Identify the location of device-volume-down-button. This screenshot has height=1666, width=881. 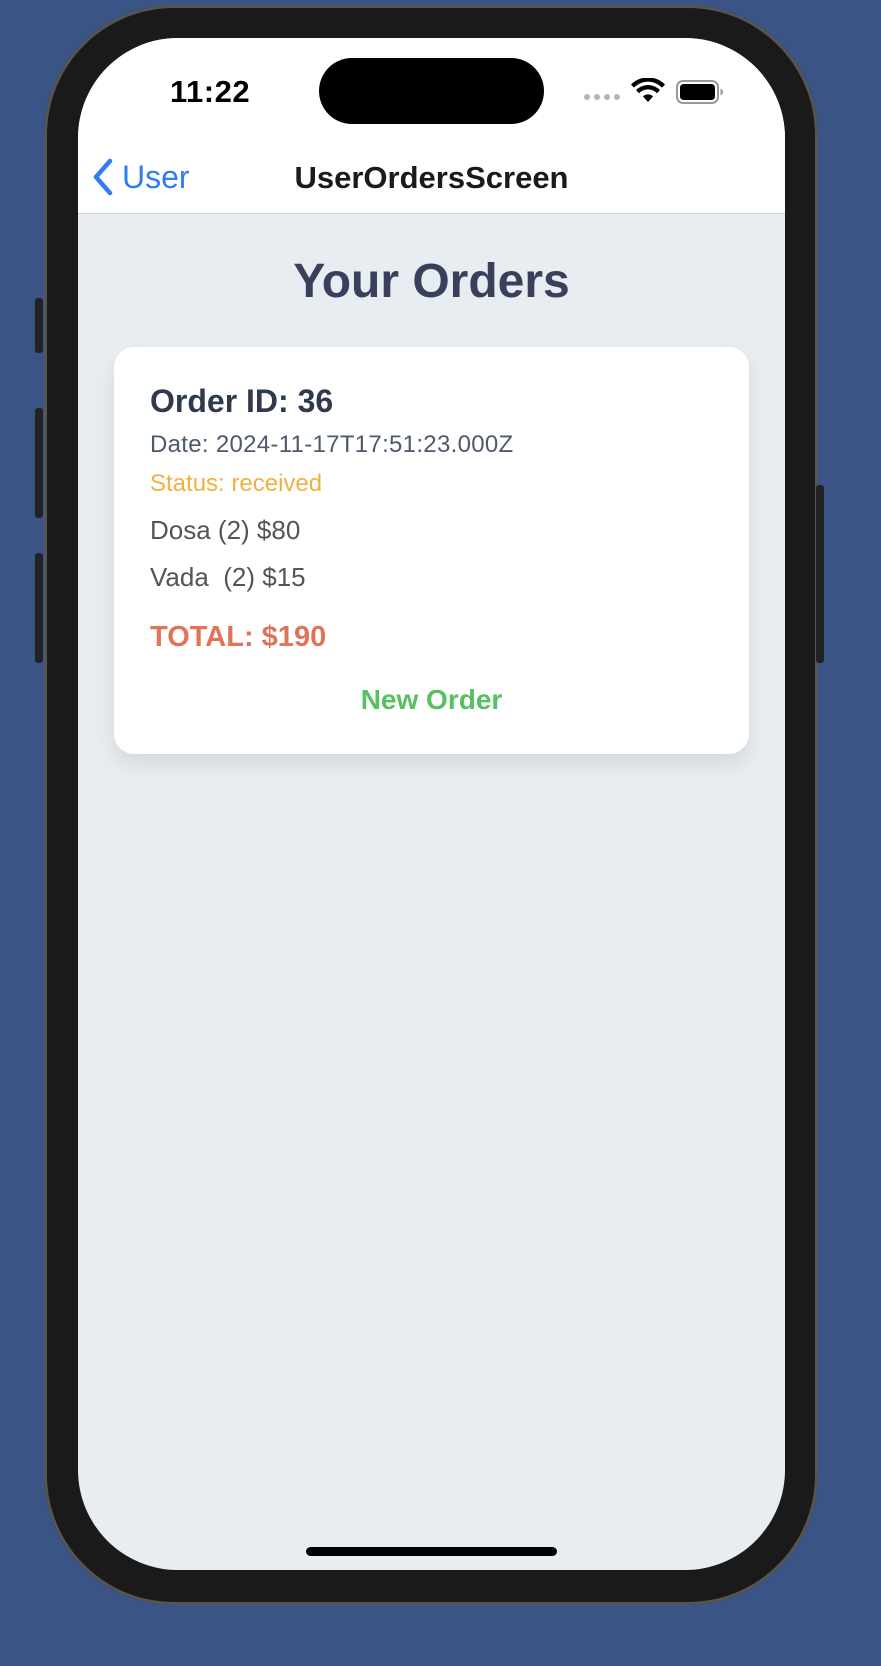
(39, 608).